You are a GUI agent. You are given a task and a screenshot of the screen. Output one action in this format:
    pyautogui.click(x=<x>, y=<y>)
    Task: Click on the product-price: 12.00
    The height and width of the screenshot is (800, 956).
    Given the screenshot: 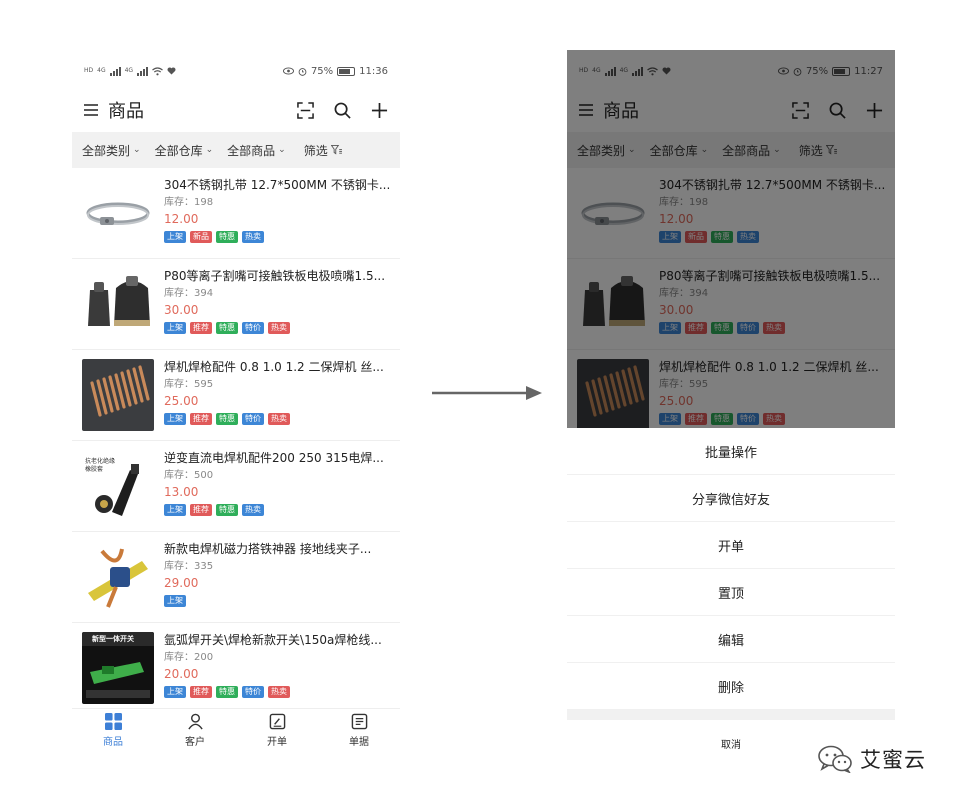 What is the action you would take?
    pyautogui.click(x=181, y=219)
    